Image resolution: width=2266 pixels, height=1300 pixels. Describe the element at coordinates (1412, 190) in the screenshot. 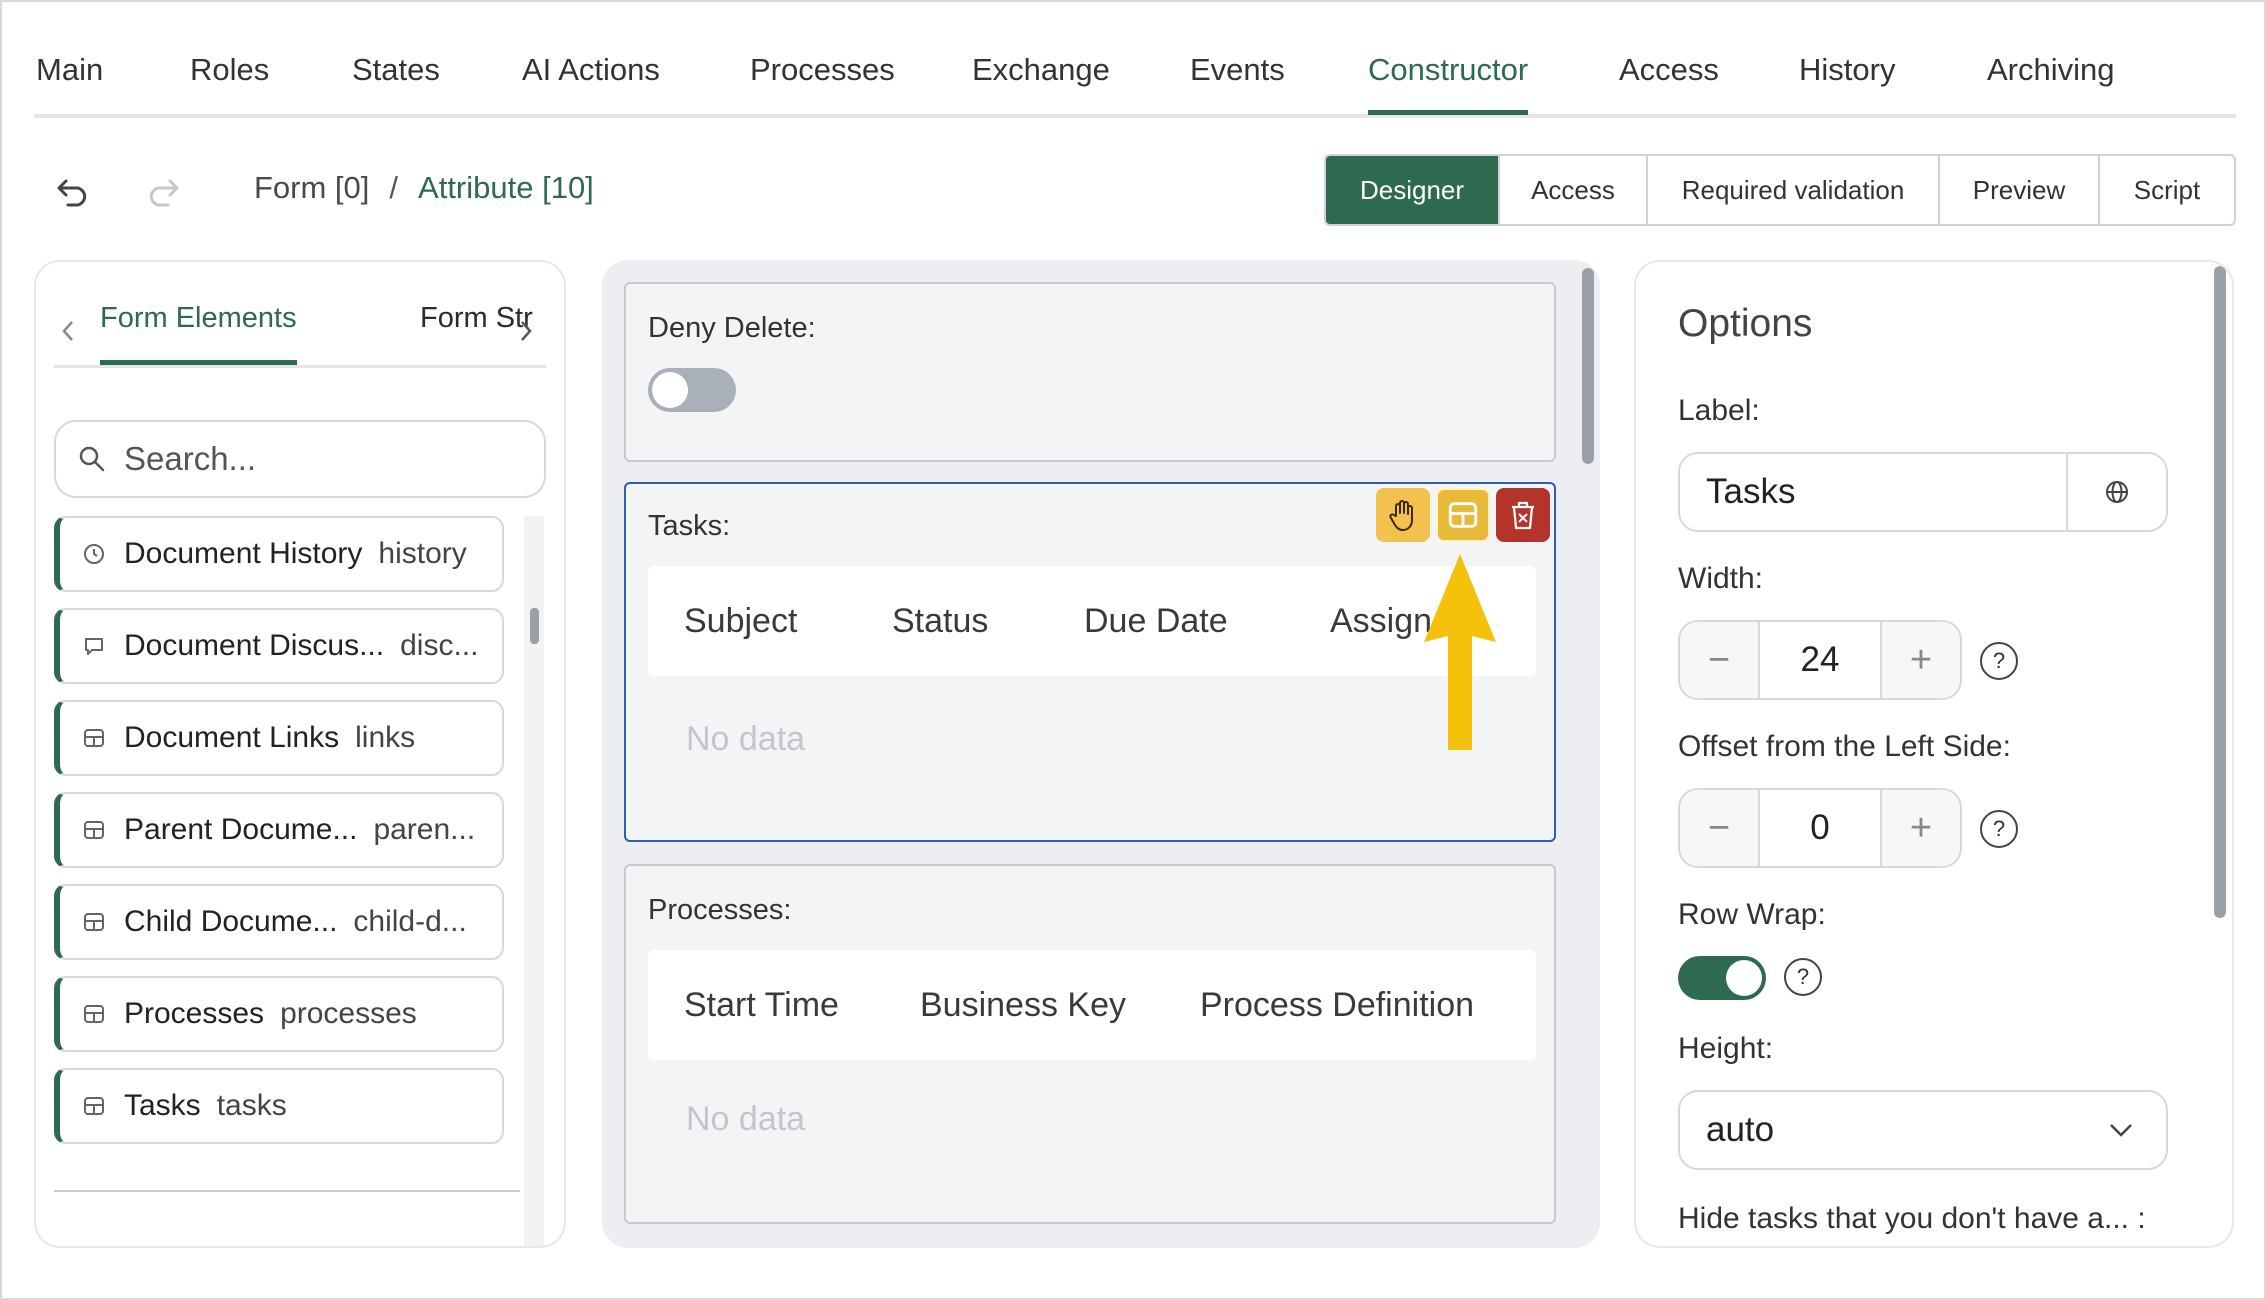

I see `mode-tab-designer: Designer` at that location.